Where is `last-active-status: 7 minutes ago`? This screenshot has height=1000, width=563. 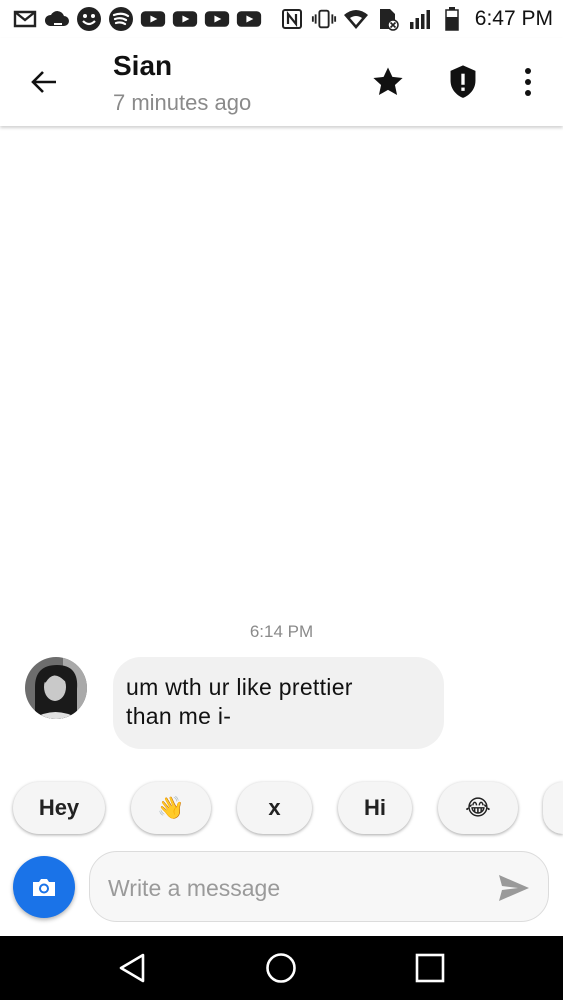
last-active-status: 7 minutes ago is located at coordinates (182, 102).